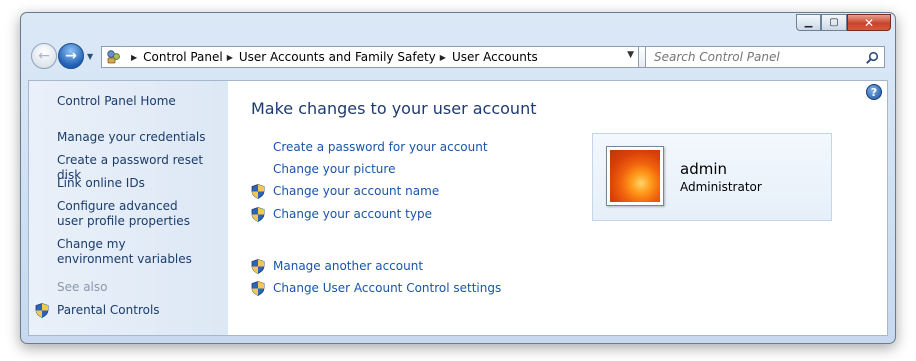 Image resolution: width=916 pixels, height=361 pixels. What do you see at coordinates (721, 187) in the screenshot?
I see `user-role: Administrator` at bounding box center [721, 187].